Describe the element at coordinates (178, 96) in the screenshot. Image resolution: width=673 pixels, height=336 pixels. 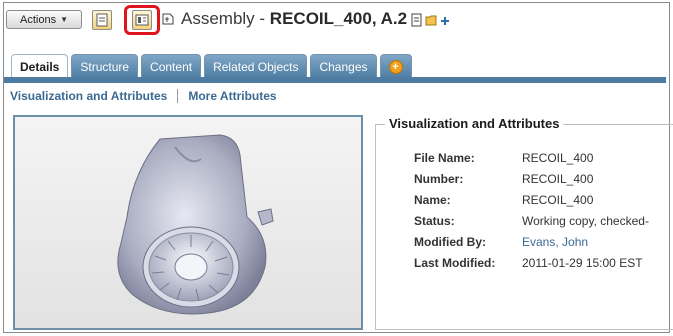
I see `divider` at that location.